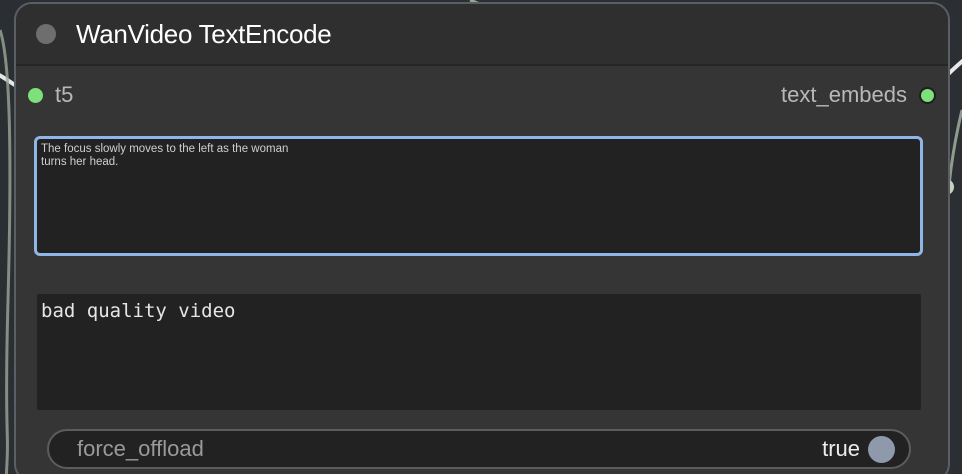  I want to click on output-slot-dot-icon, so click(927, 95).